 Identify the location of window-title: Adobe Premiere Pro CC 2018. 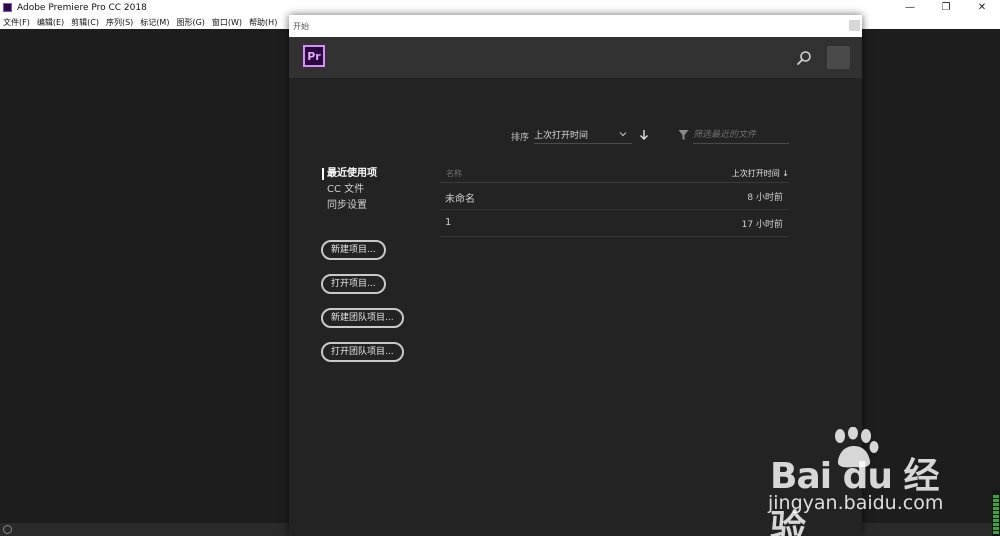
(82, 7).